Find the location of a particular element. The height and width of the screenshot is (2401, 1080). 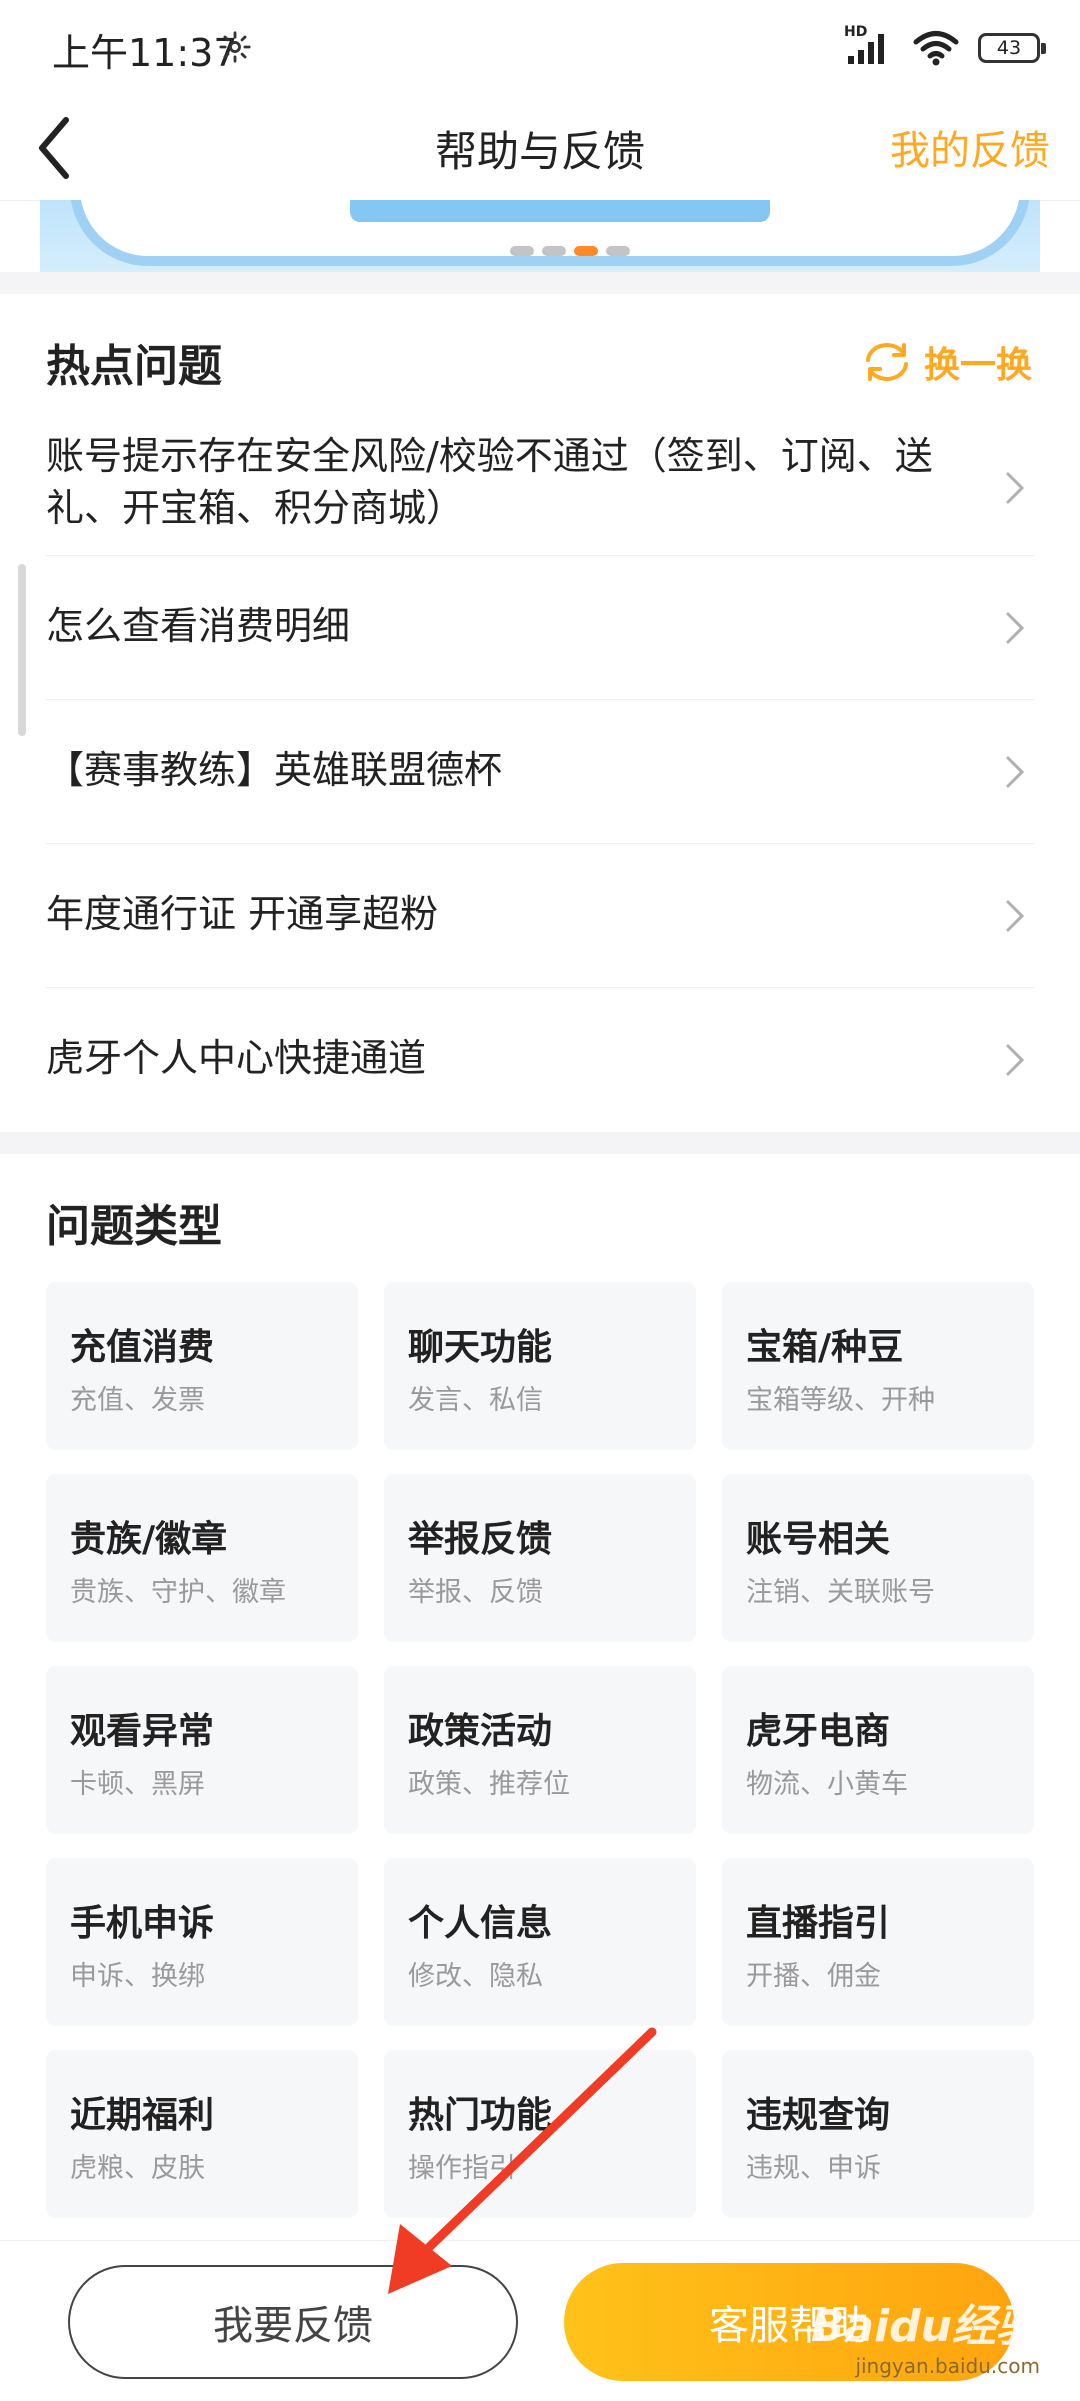

carousel-indicator is located at coordinates (570, 251).